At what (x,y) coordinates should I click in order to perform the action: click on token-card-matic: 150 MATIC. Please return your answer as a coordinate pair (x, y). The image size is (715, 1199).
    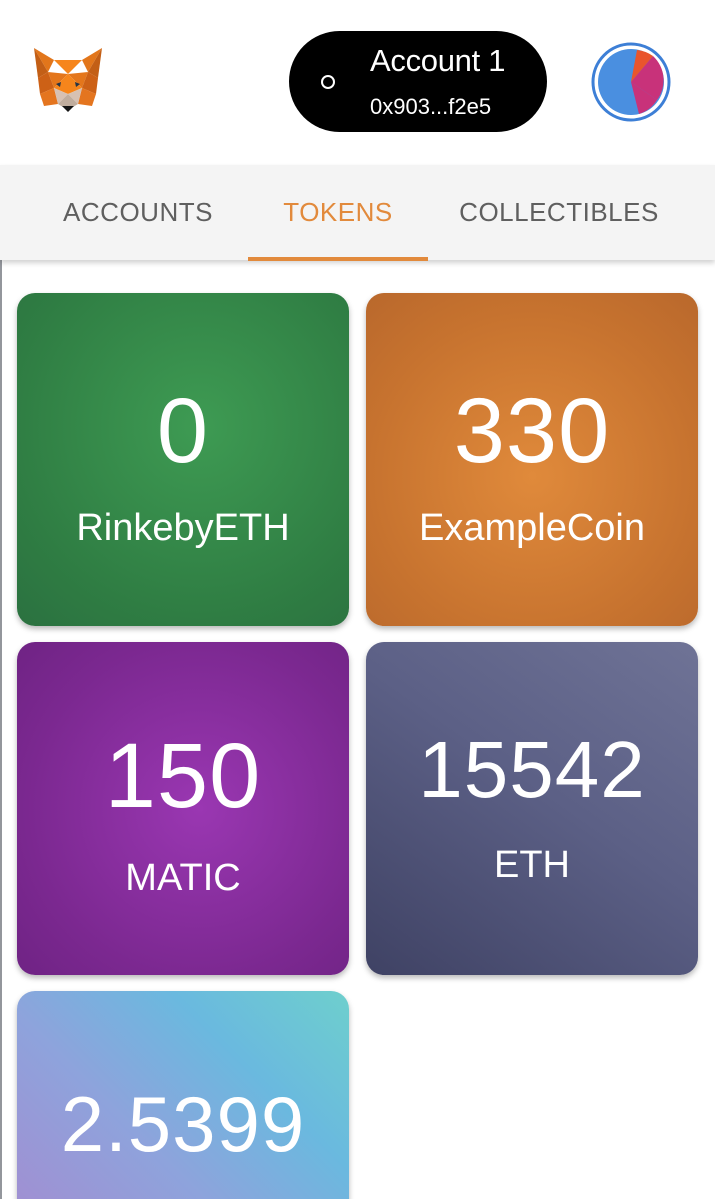
    Looking at the image, I should click on (183, 808).